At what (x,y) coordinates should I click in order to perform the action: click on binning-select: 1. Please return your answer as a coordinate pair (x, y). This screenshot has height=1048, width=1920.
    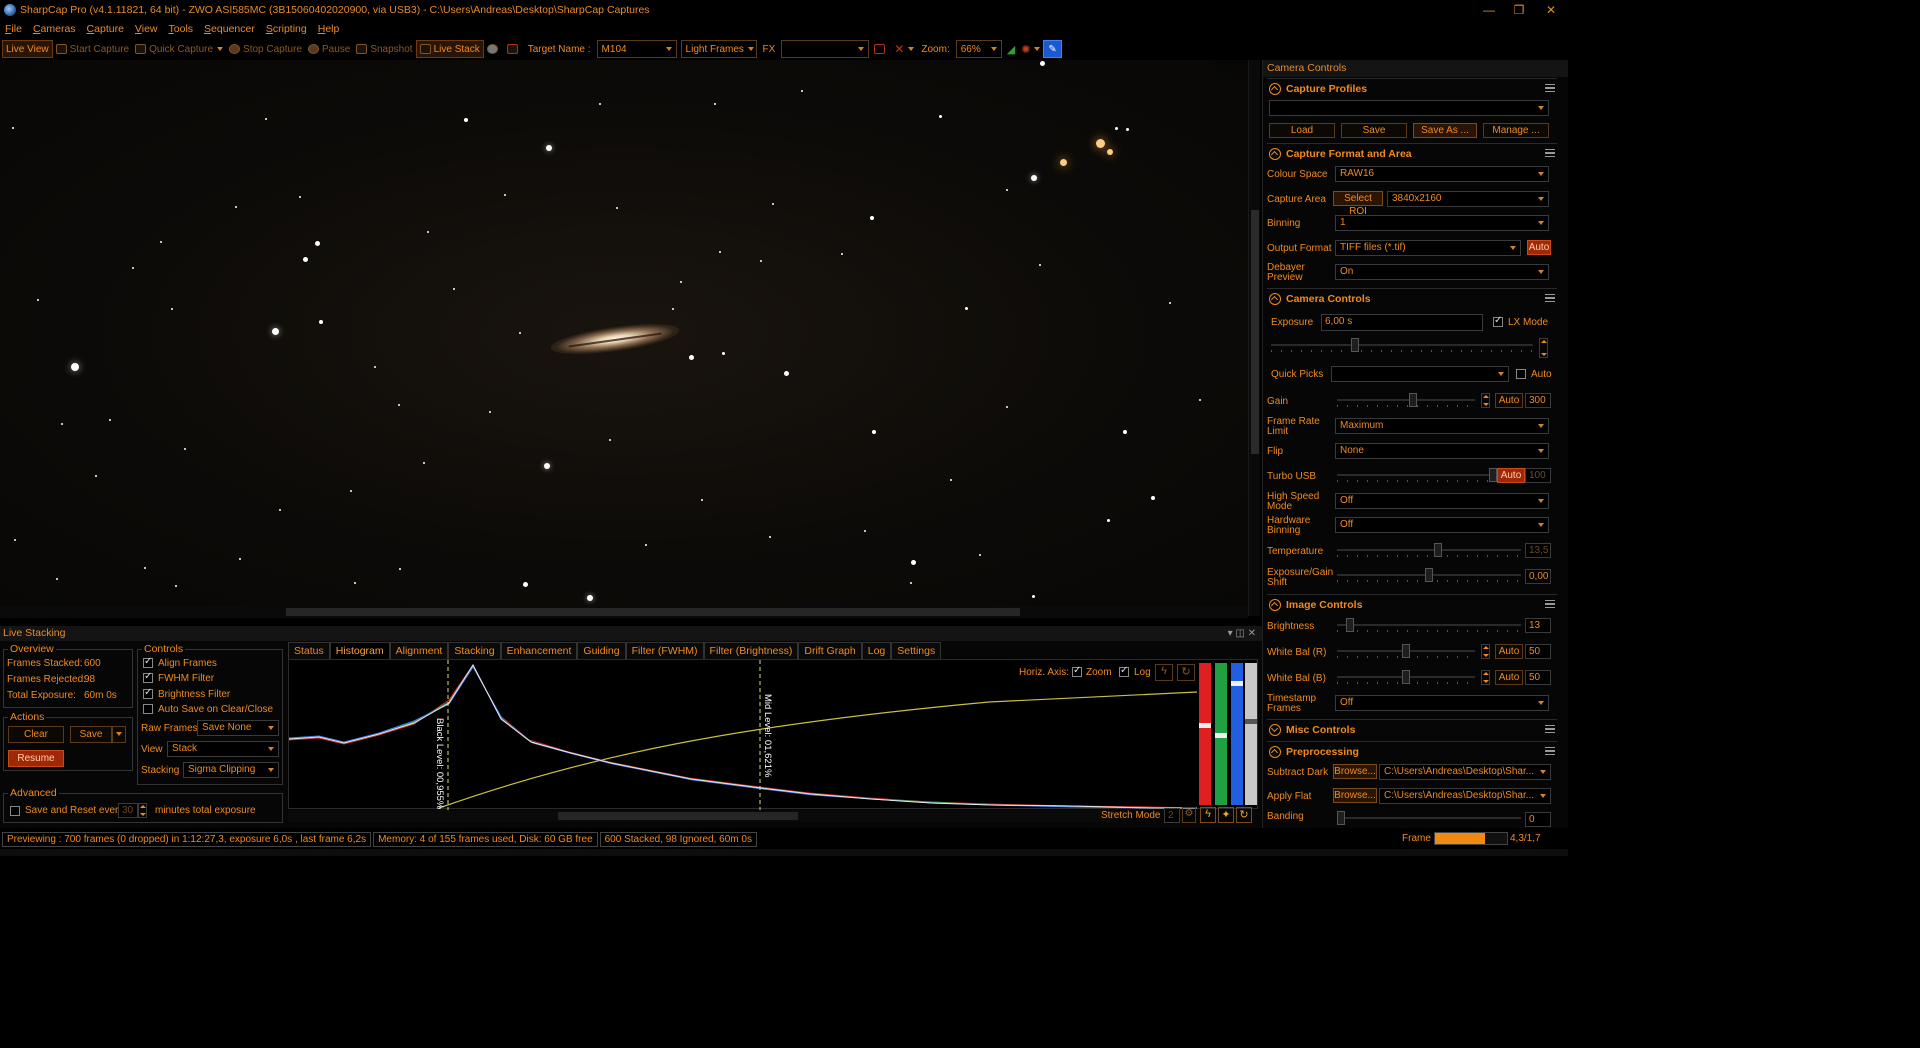
    Looking at the image, I should click on (1442, 223).